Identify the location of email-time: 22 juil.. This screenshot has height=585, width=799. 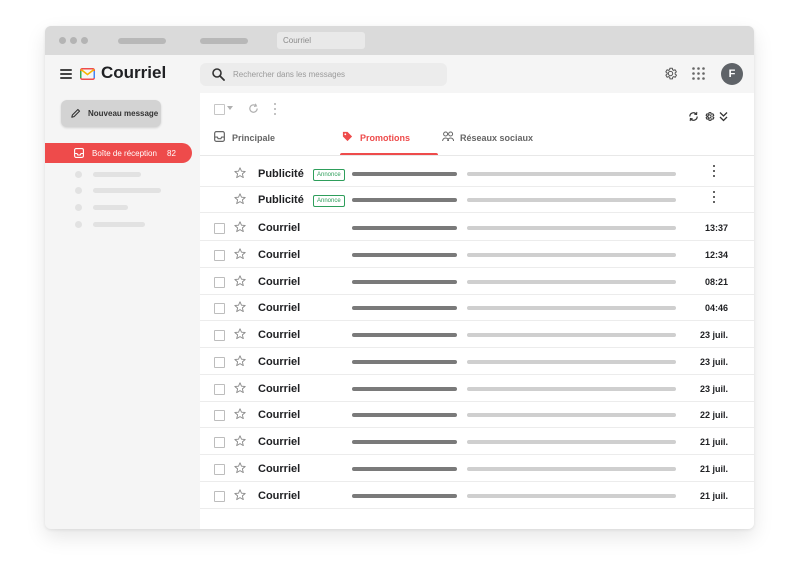
(713, 415).